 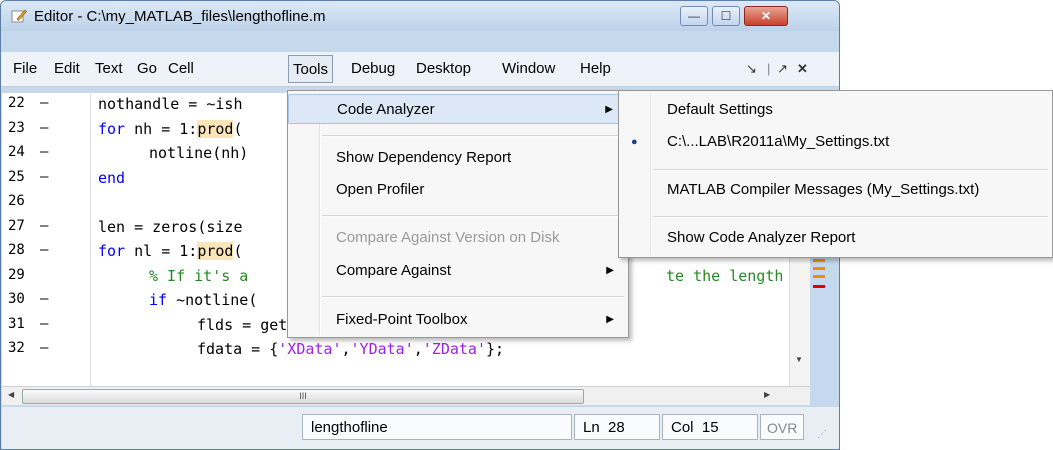 What do you see at coordinates (112, 177) in the screenshot?
I see `code-text: end` at bounding box center [112, 177].